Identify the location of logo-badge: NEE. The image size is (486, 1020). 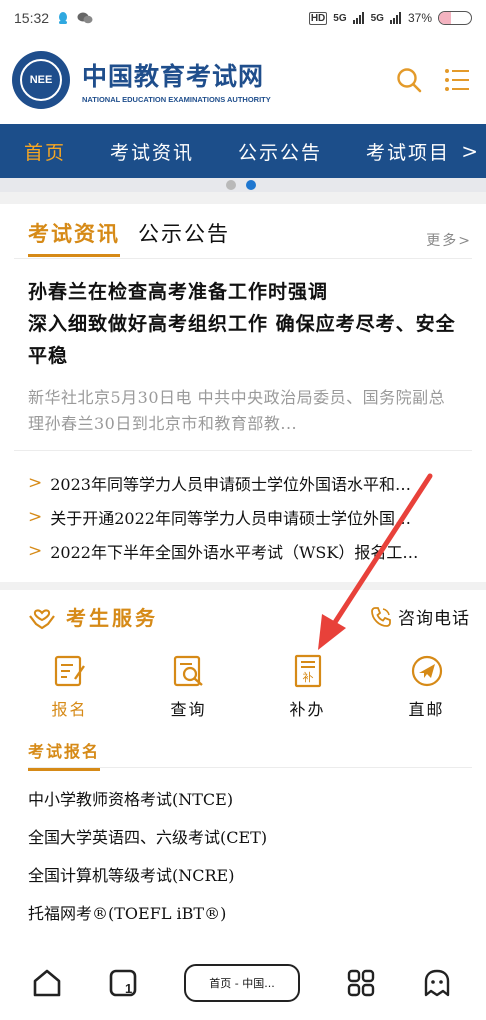
(41, 80).